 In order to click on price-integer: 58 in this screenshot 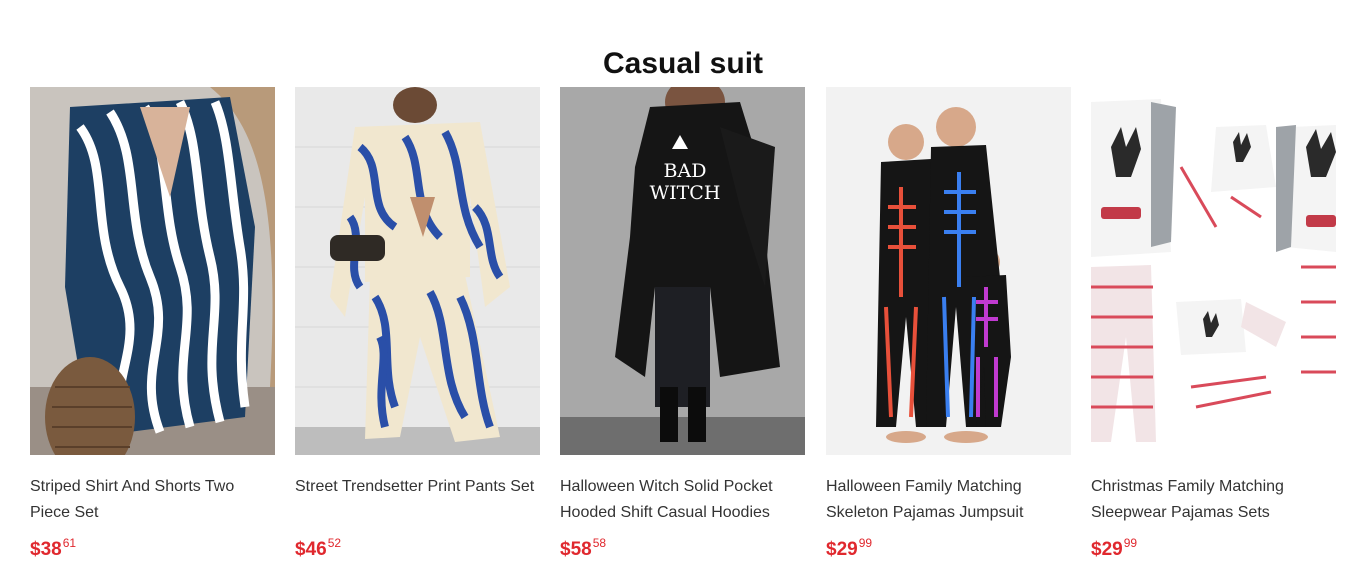, I will do `click(581, 549)`.